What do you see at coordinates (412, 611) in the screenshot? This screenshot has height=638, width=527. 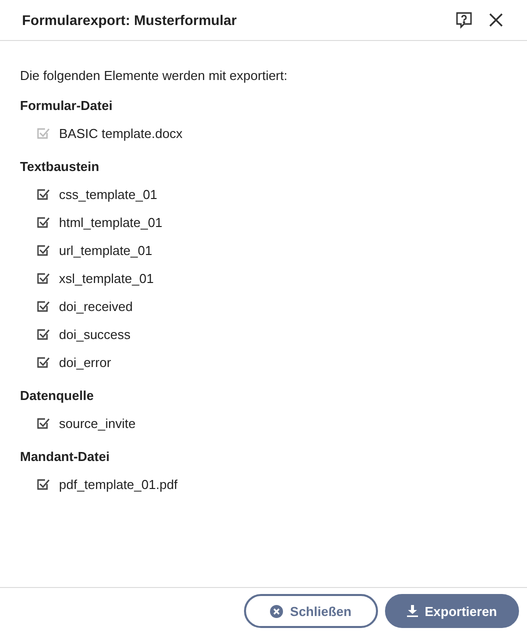 I see `download-icon` at bounding box center [412, 611].